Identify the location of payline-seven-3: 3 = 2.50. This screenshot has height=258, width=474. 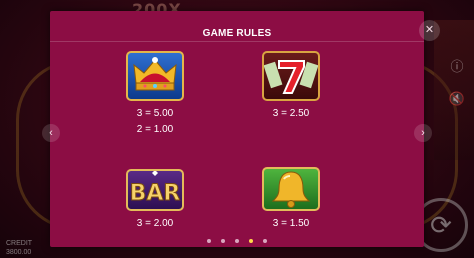
(291, 113).